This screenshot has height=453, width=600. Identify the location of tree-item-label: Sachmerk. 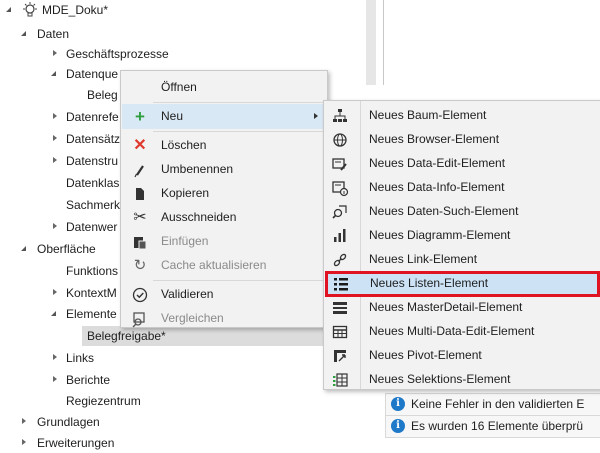
(93, 205).